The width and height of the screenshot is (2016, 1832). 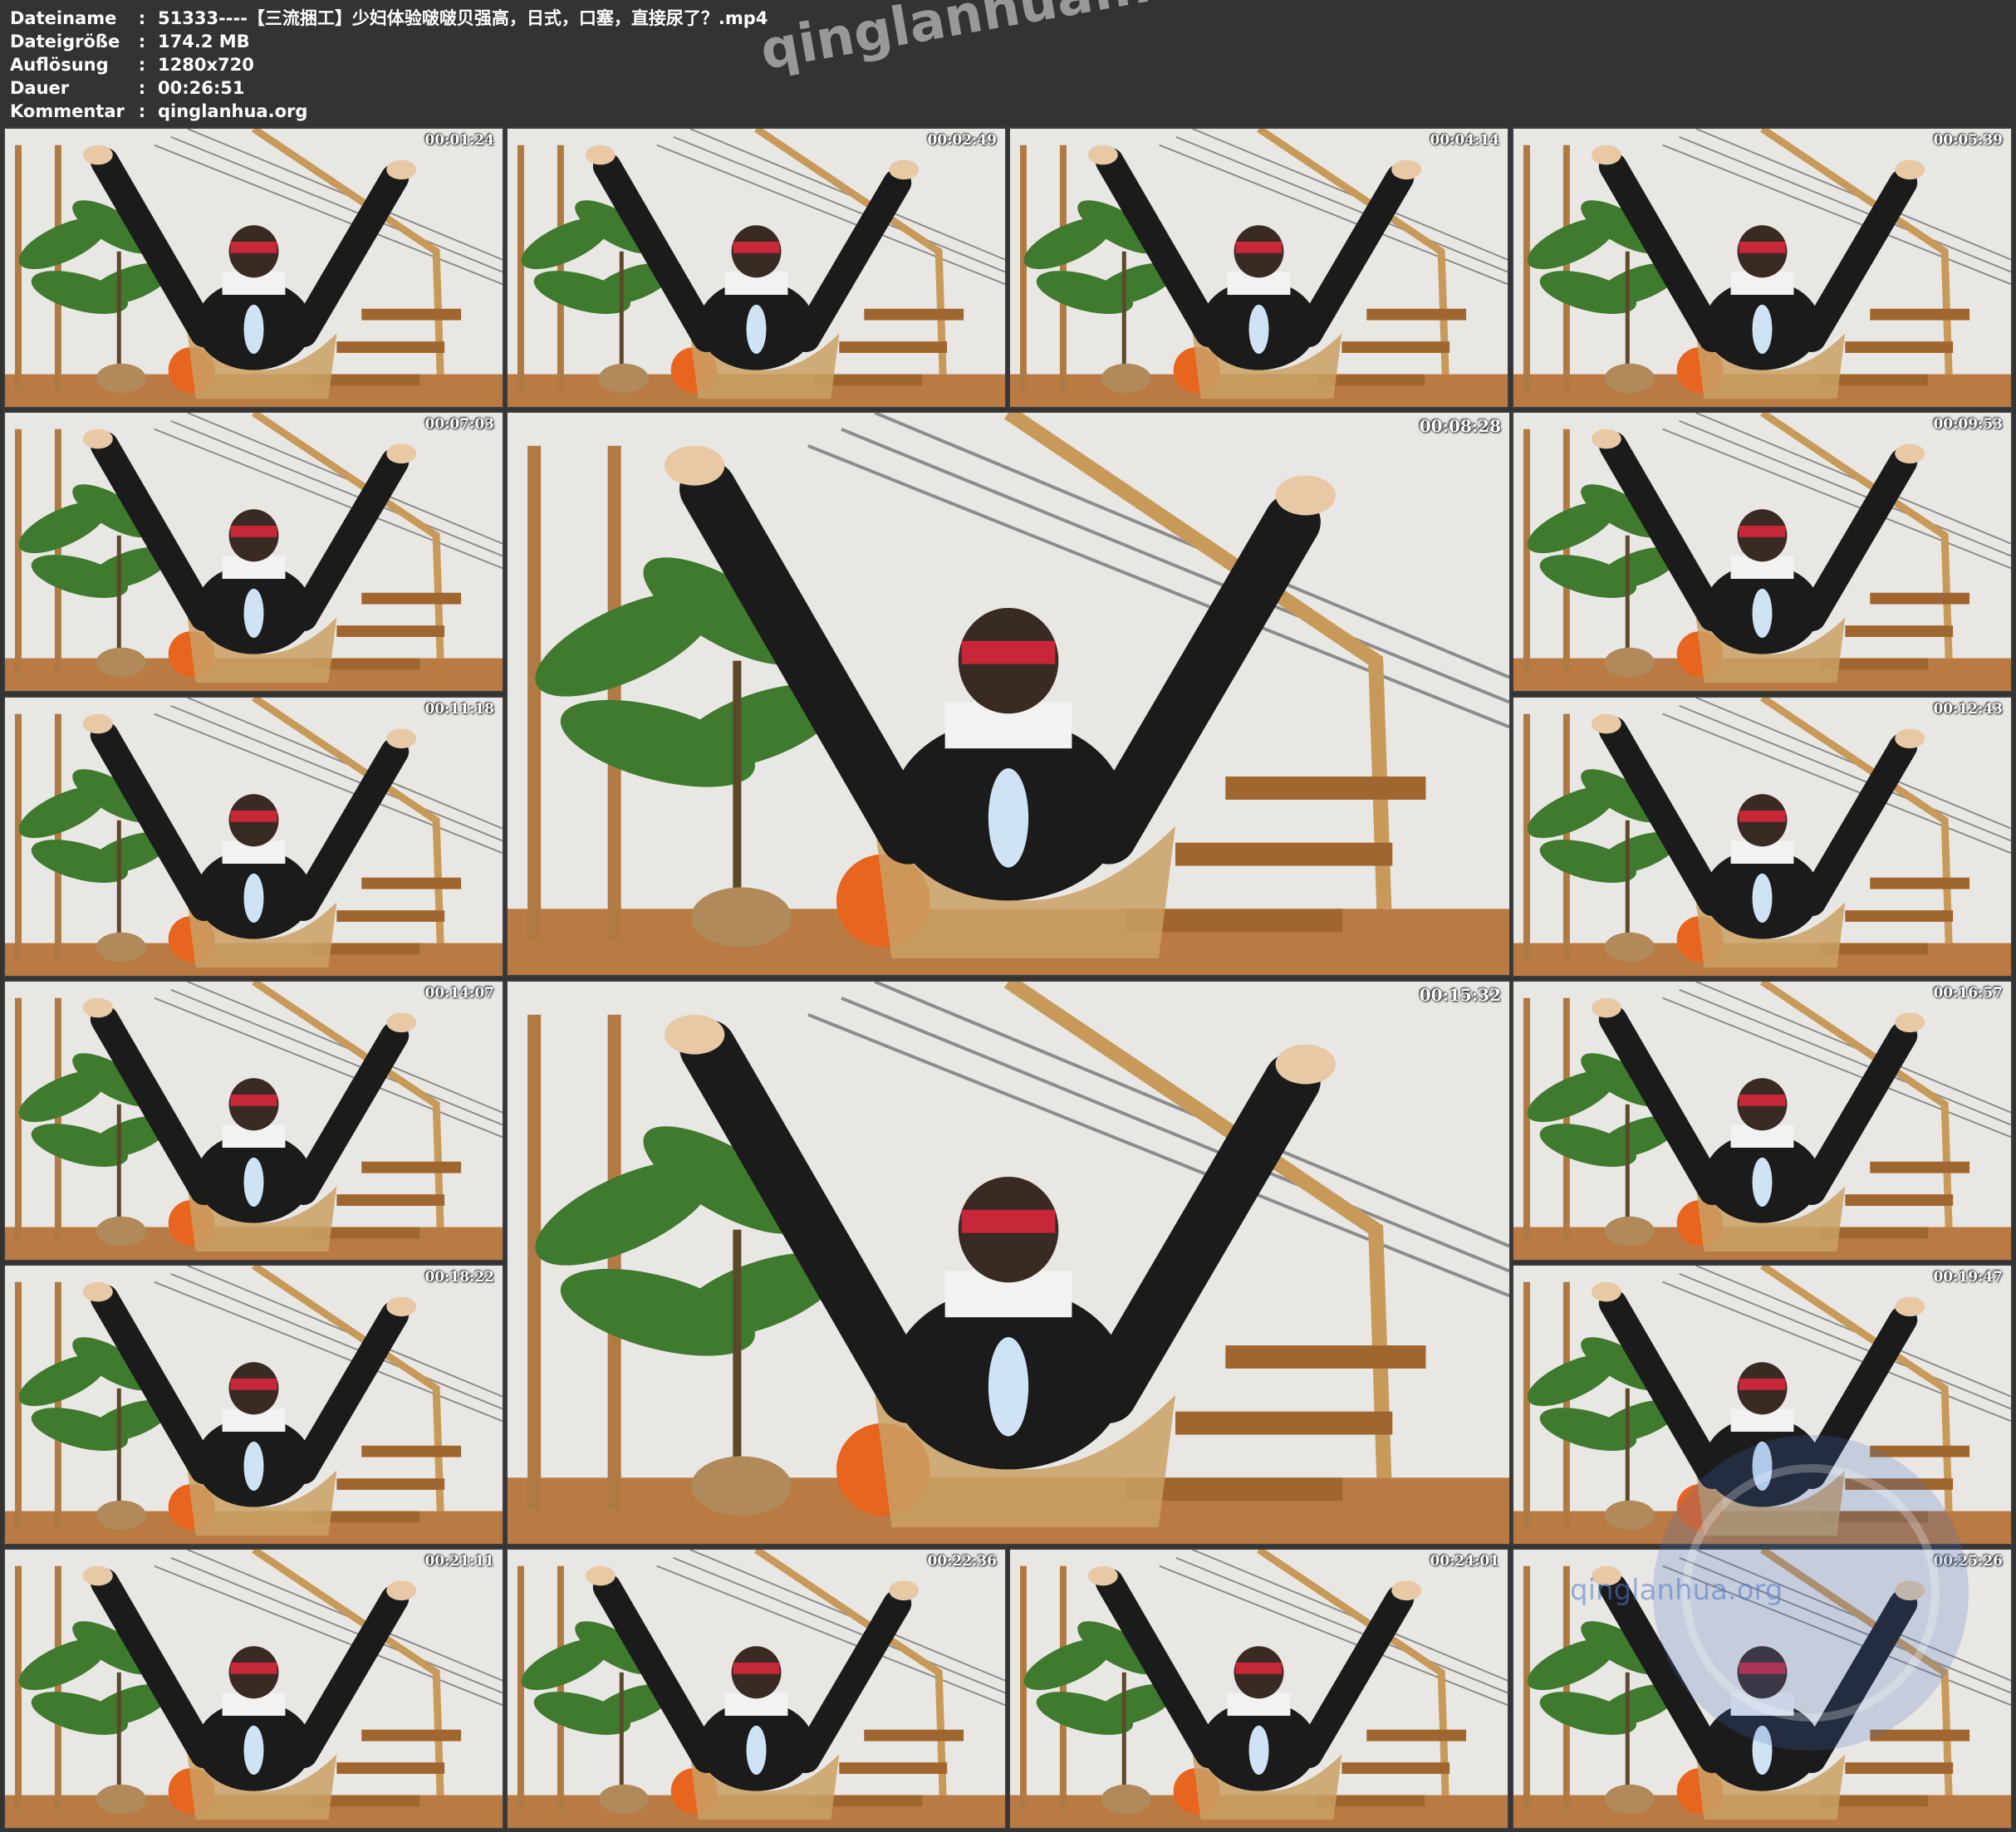 What do you see at coordinates (40, 88) in the screenshot?
I see `duration-label: Dauer` at bounding box center [40, 88].